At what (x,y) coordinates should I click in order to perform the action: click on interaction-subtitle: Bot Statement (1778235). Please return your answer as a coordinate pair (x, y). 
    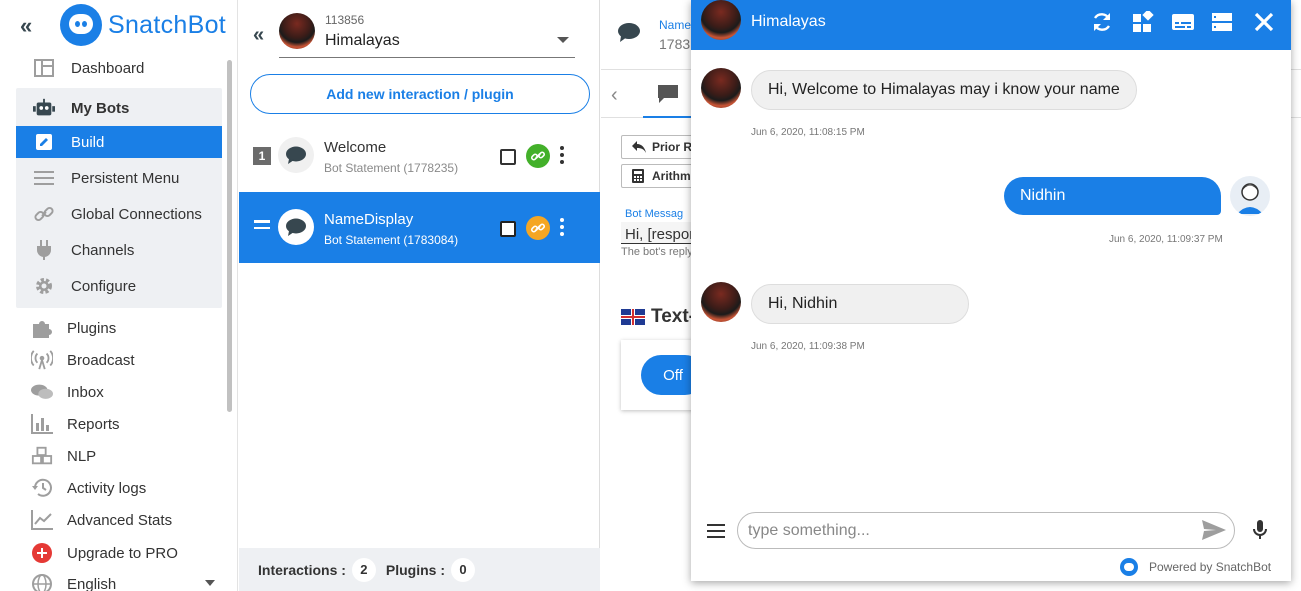
    Looking at the image, I should click on (391, 168).